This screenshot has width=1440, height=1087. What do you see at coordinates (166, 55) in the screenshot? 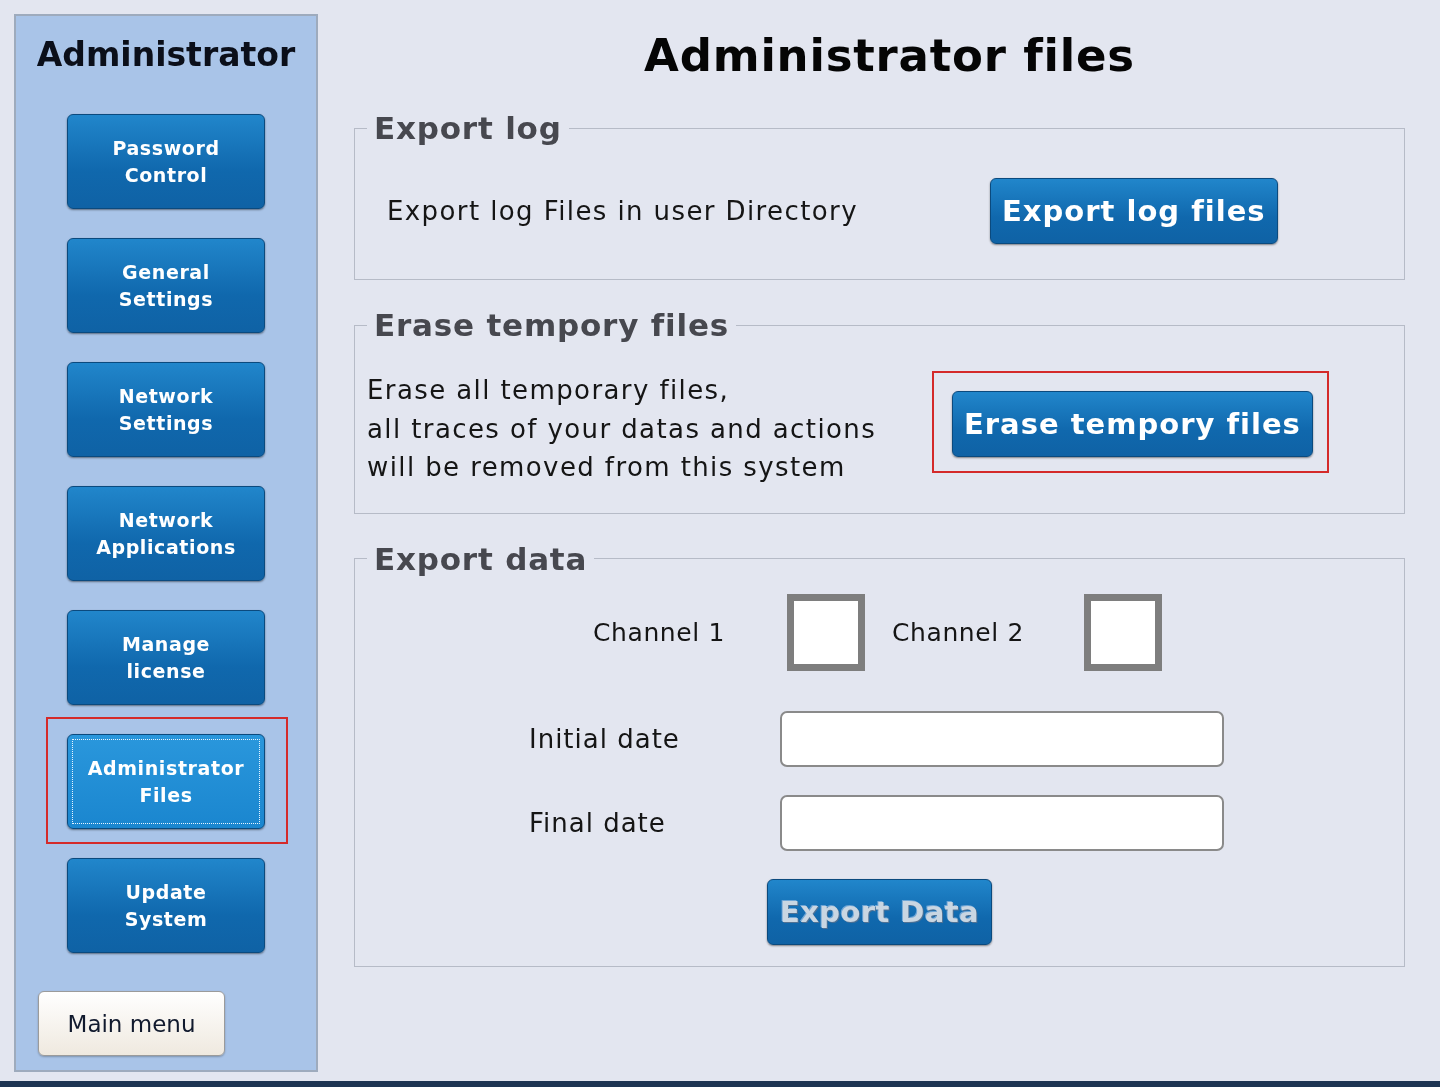
I see `sidebar-title: Administrator` at bounding box center [166, 55].